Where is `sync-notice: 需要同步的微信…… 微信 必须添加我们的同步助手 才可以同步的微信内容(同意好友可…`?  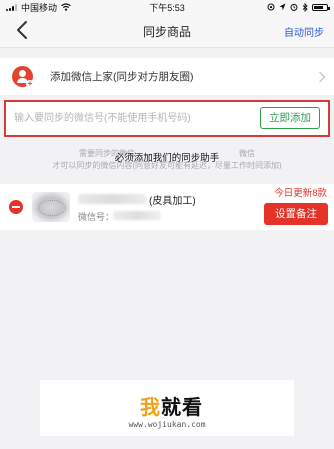
sync-notice: 需要同步的微信…… 微信 必须添加我们的同步助手 才可以同步的微信内容(同意好友可… is located at coordinates (167, 161).